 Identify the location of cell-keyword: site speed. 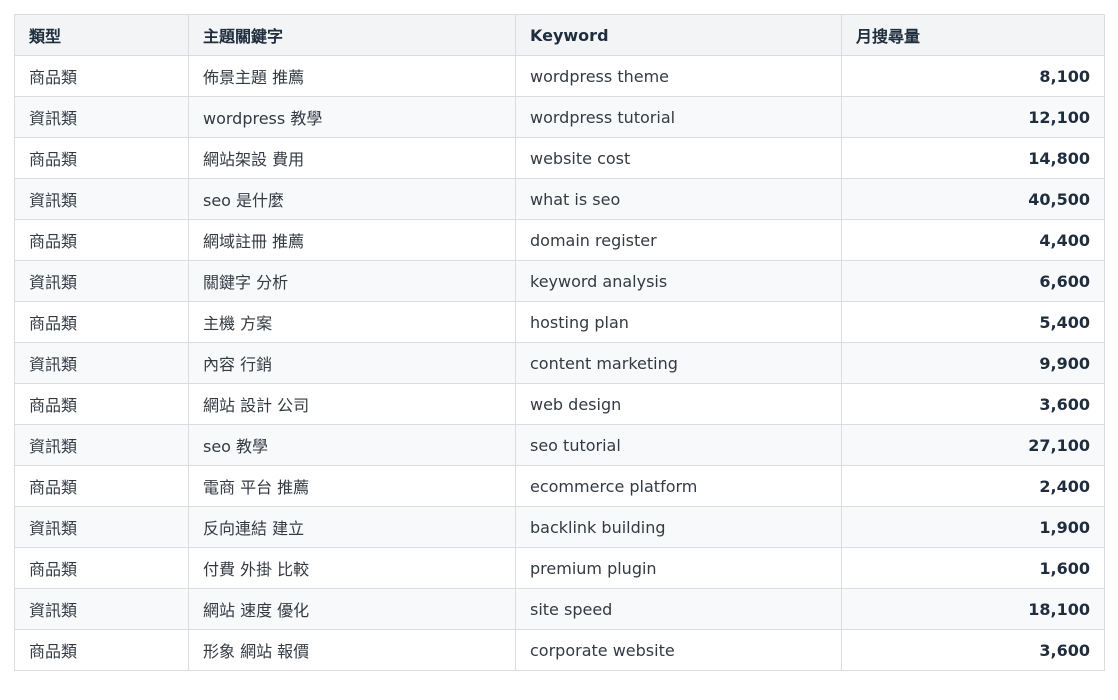
(678, 609).